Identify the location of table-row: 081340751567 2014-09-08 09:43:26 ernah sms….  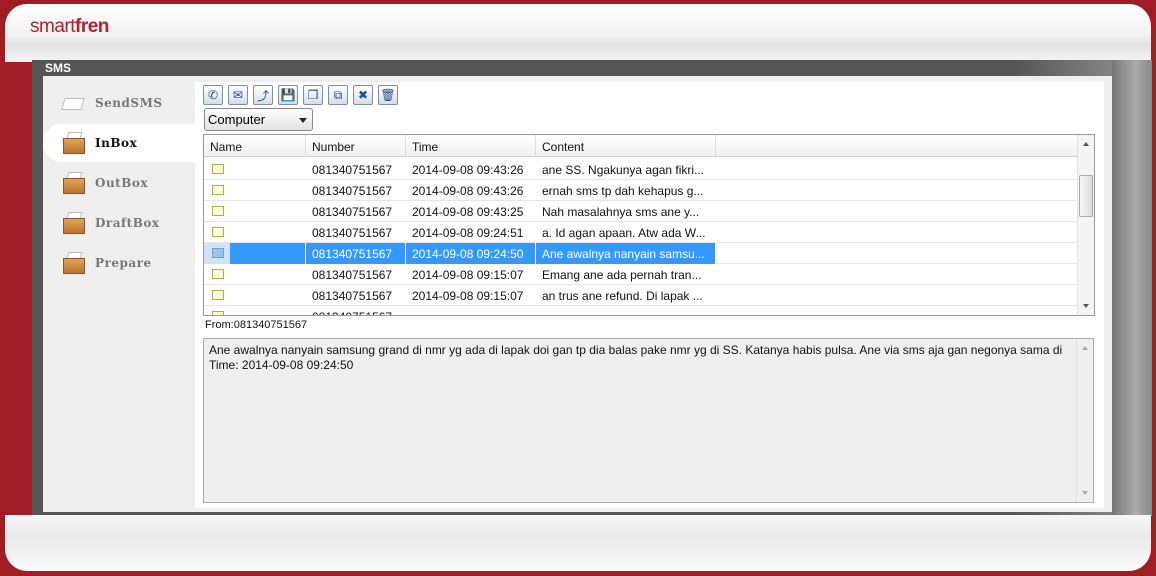
(640, 190).